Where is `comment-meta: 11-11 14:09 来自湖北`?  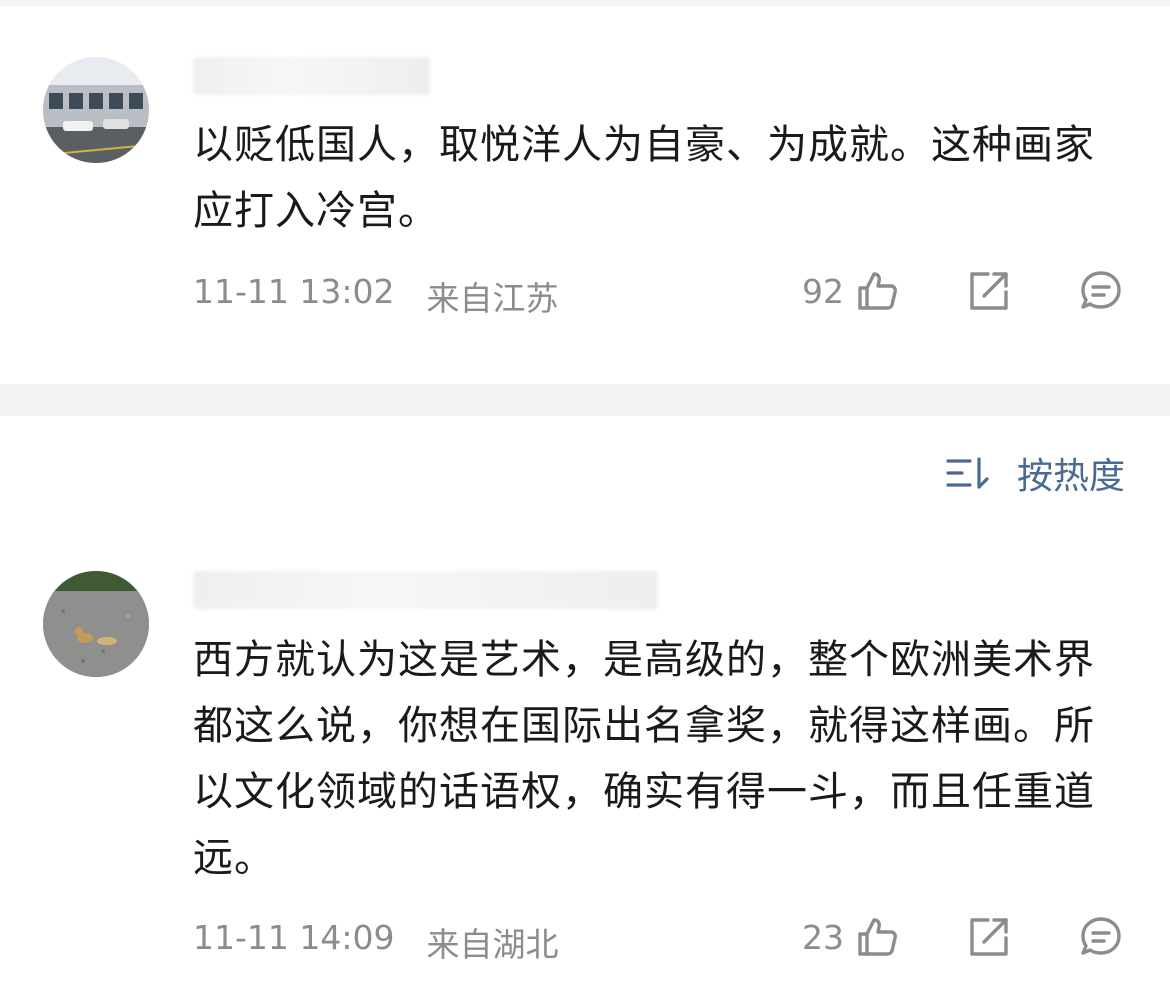 comment-meta: 11-11 14:09 来自湖北 is located at coordinates (375, 942).